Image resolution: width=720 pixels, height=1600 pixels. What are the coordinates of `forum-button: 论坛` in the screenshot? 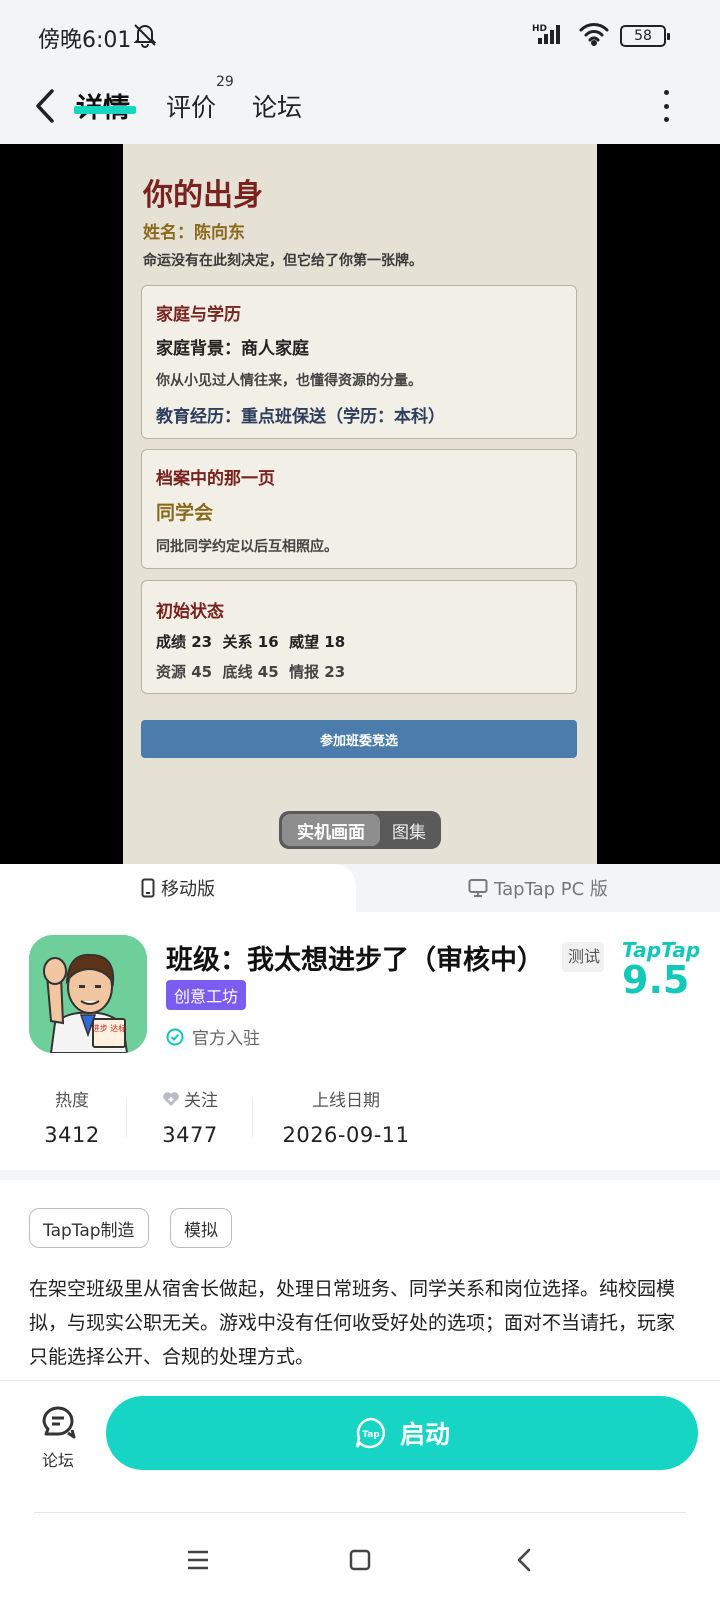 It's located at (58, 1437).